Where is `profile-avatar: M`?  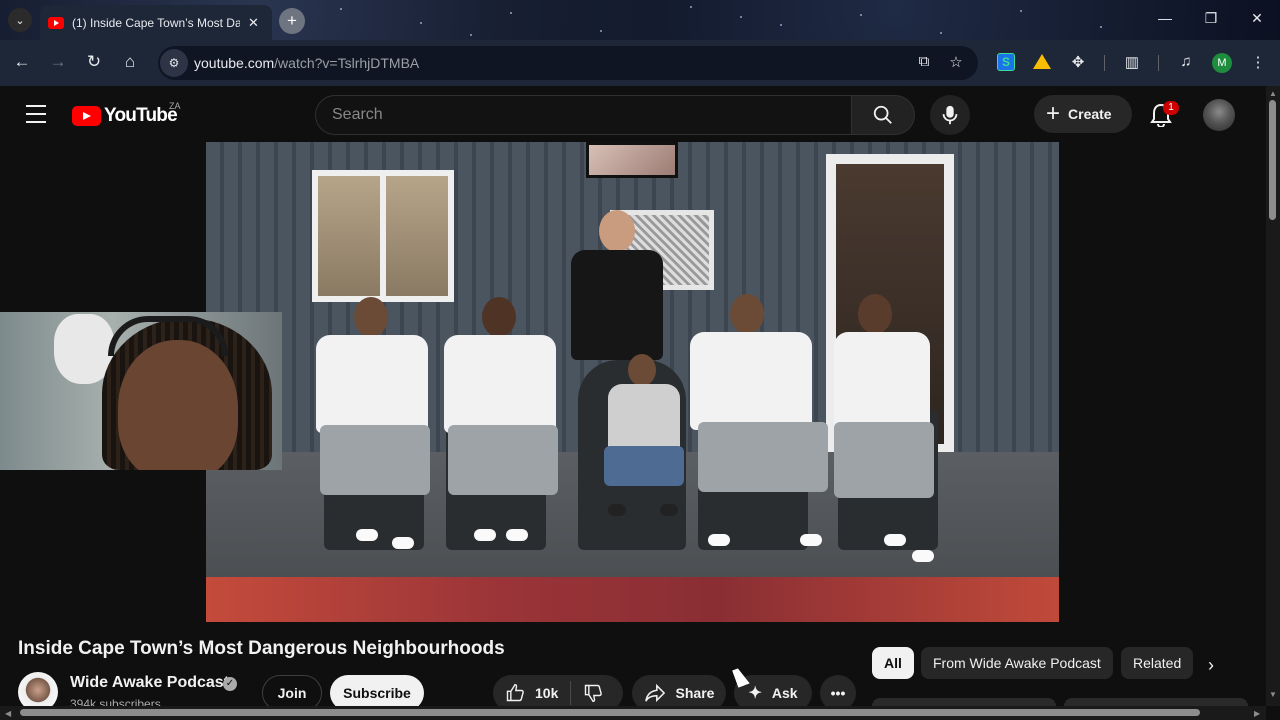 profile-avatar: M is located at coordinates (1222, 63).